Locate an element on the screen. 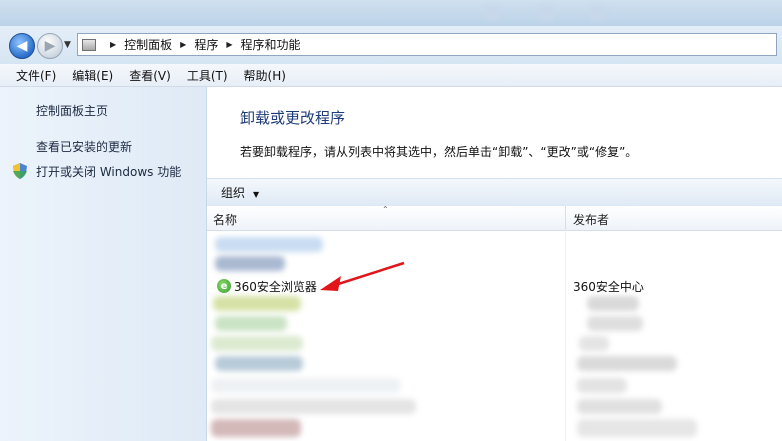 Image resolution: width=782 pixels, height=441 pixels. view-installed-updates-link: 查看已安装的更新 is located at coordinates (84, 146).